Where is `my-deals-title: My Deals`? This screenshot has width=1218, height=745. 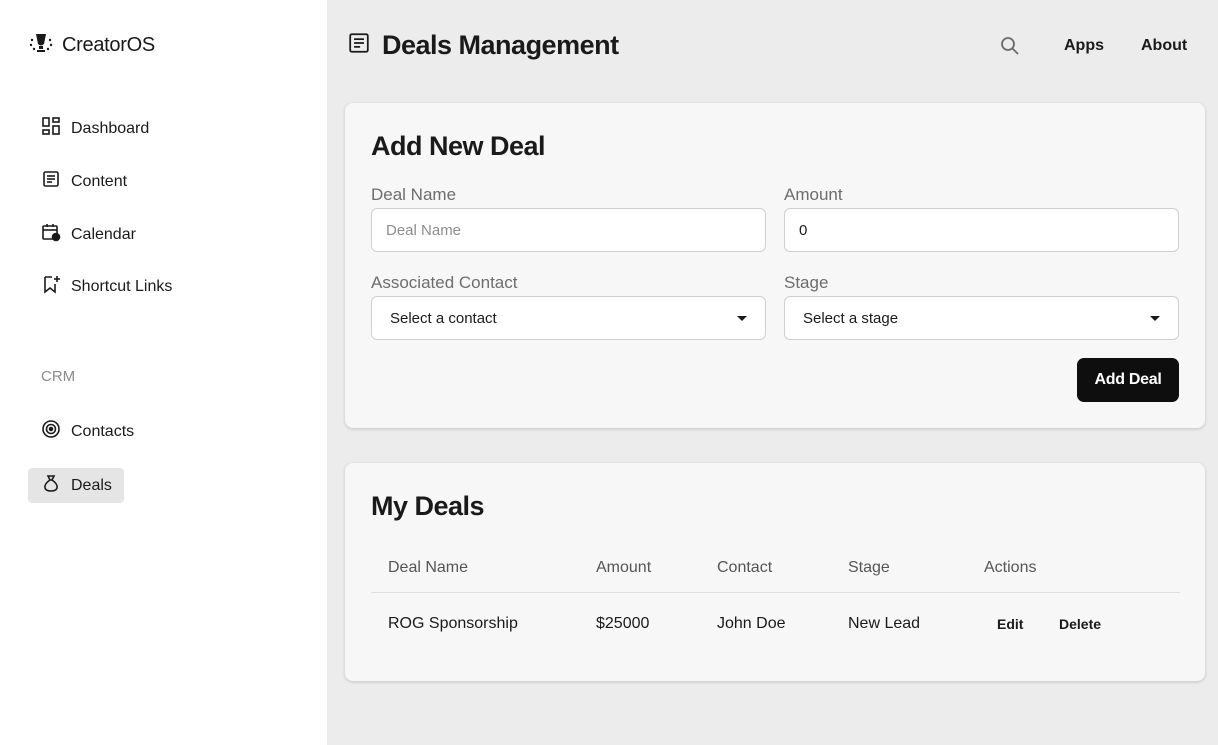
my-deals-title: My Deals is located at coordinates (428, 506).